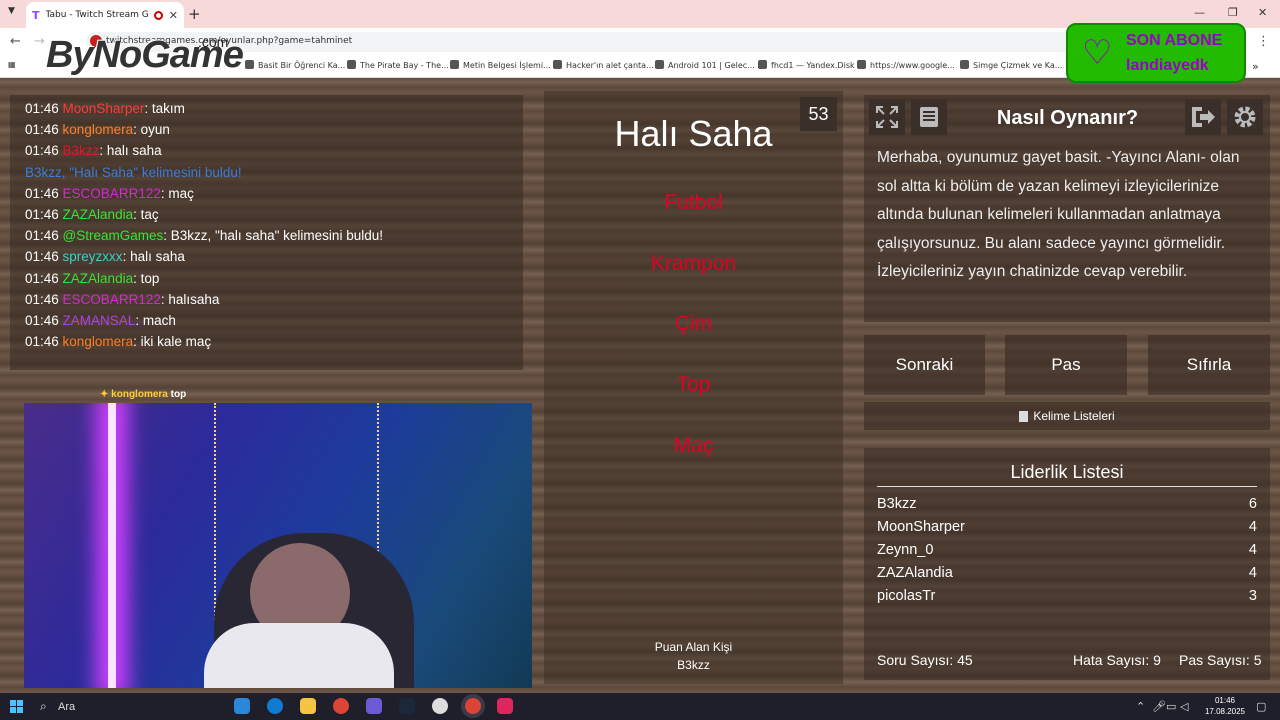 This screenshot has width=1280, height=720. Describe the element at coordinates (81, 151) in the screenshot. I see `chat-username: B3kzz` at that location.